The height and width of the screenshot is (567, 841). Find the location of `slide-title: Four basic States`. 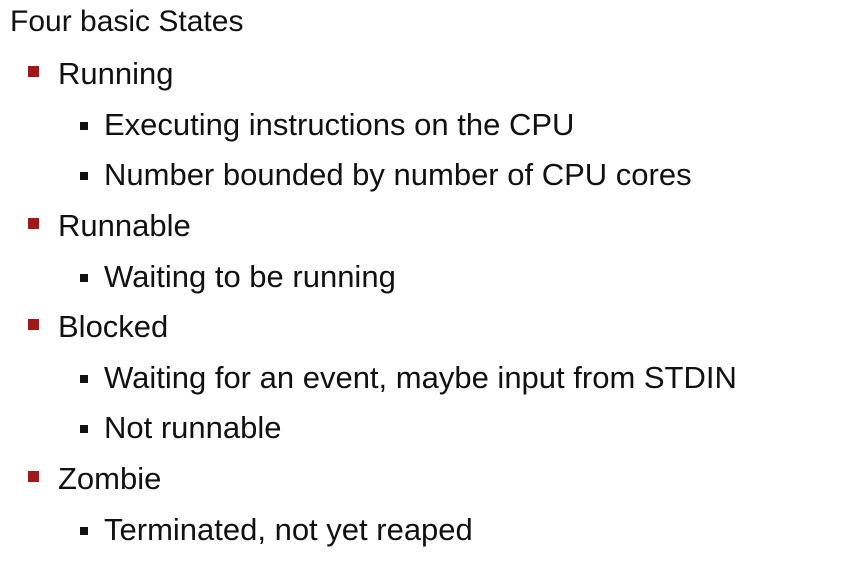

slide-title: Four basic States is located at coordinates (127, 21).